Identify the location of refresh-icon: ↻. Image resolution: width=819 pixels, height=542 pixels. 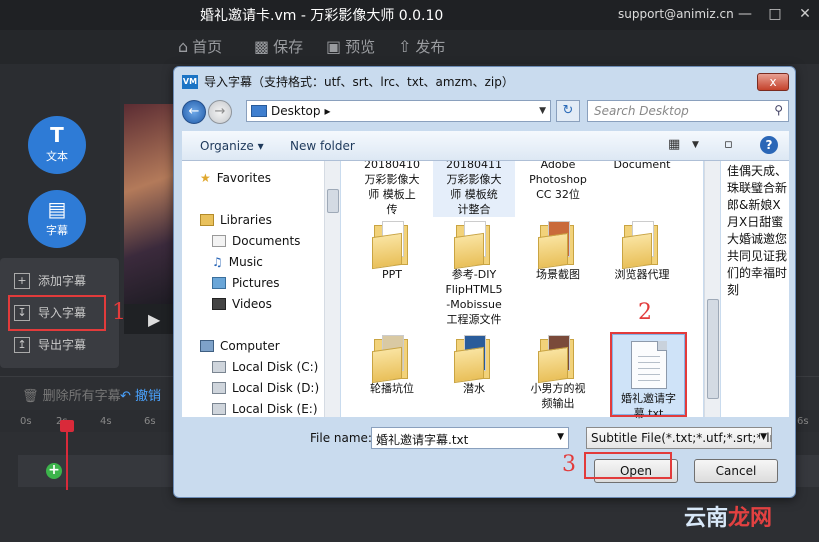
(568, 111).